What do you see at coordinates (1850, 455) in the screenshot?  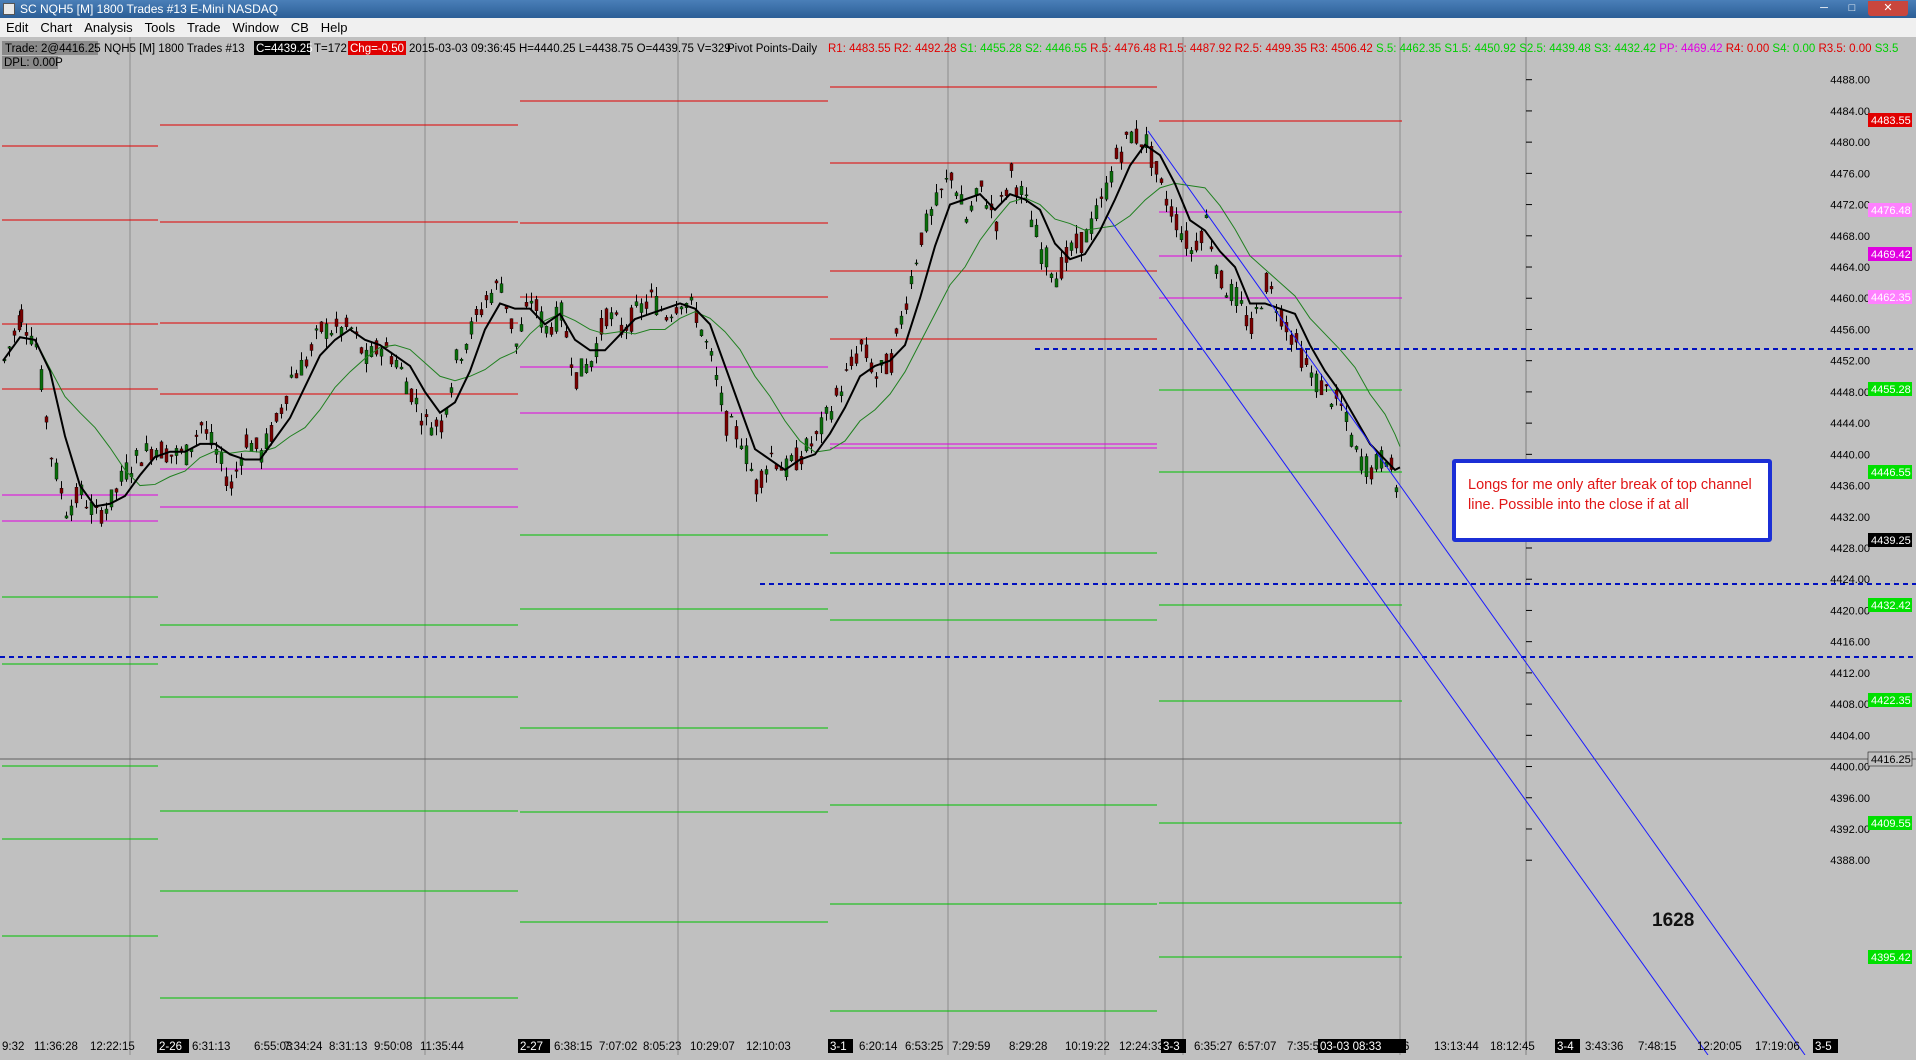 I see `price-axis-label: 4440.00` at bounding box center [1850, 455].